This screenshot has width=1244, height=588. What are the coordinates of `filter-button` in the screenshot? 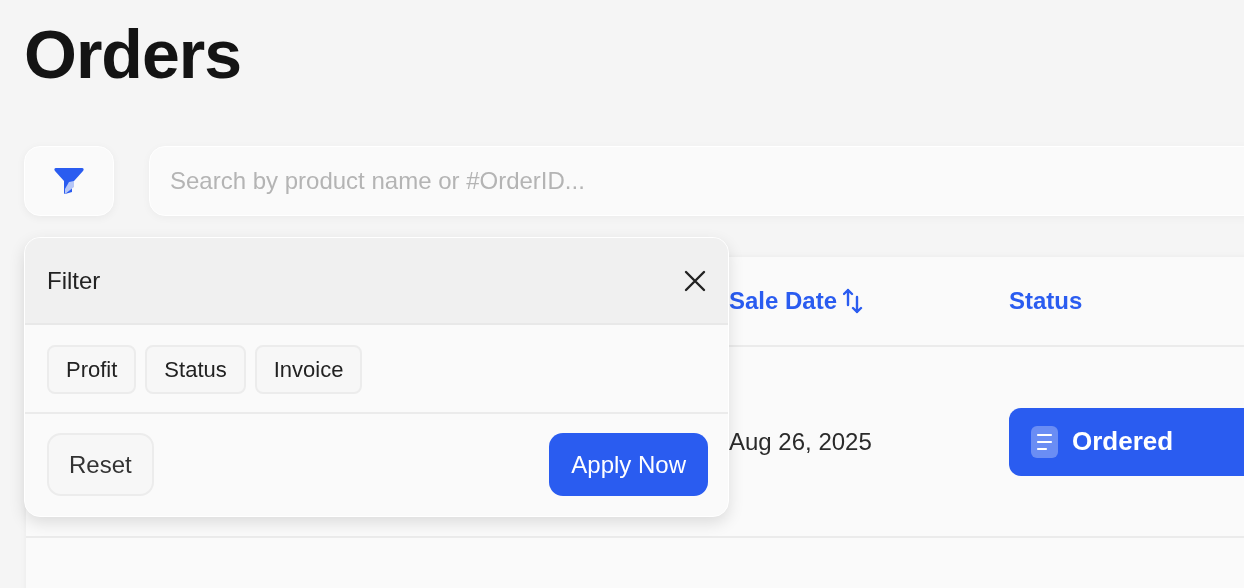 It's located at (69, 181).